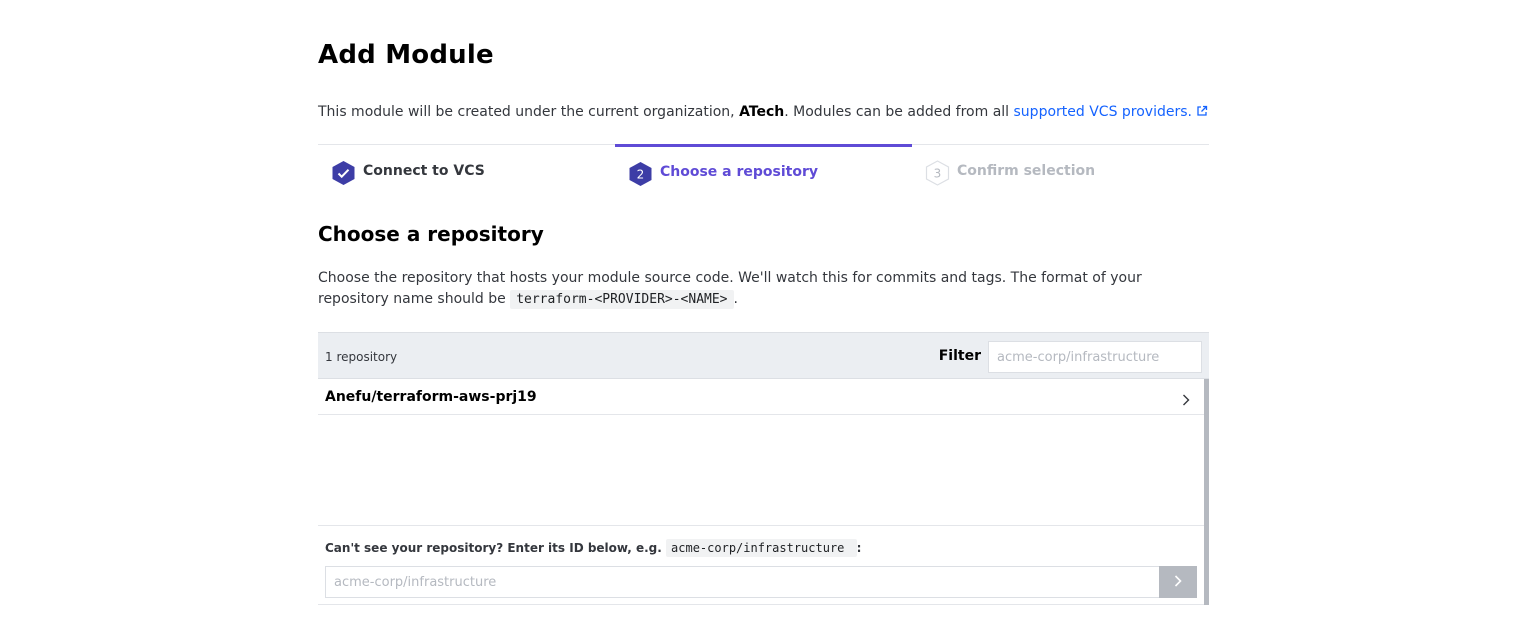  What do you see at coordinates (424, 171) in the screenshot?
I see `step-connect-to-vcs-label: Connect to VCS` at bounding box center [424, 171].